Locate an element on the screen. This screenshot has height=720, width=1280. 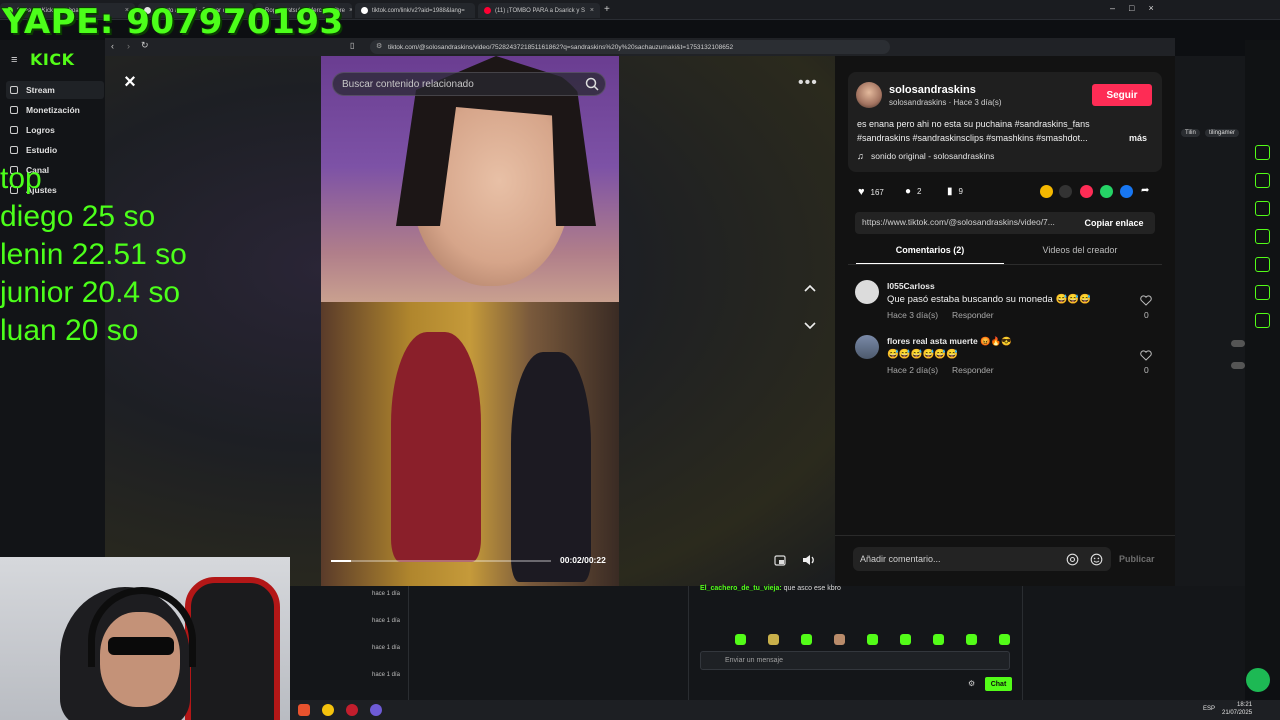
embed-icon is located at coordinates (1065, 191).